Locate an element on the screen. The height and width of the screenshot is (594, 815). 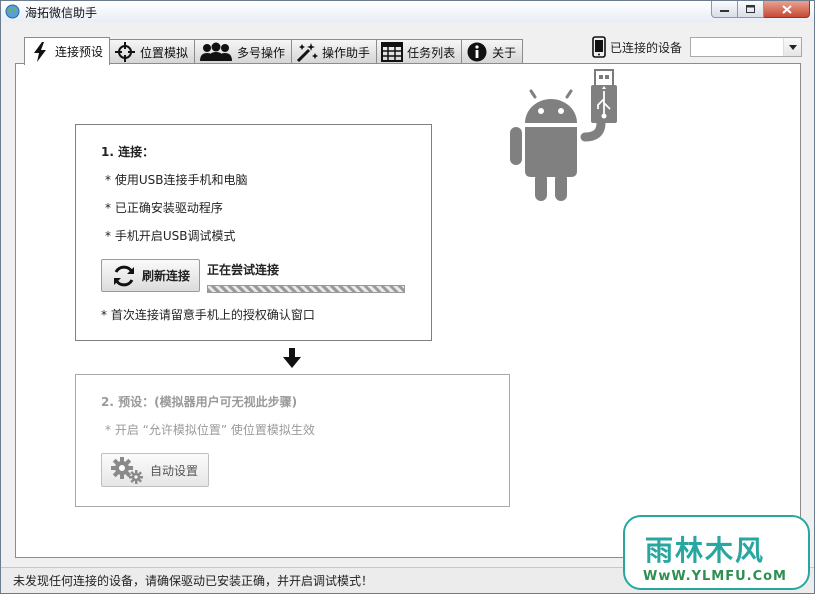
status-message: 未发现任何连接的设备，请确保驱动已安装正确，并开启调试模式！ is located at coordinates (193, 581).